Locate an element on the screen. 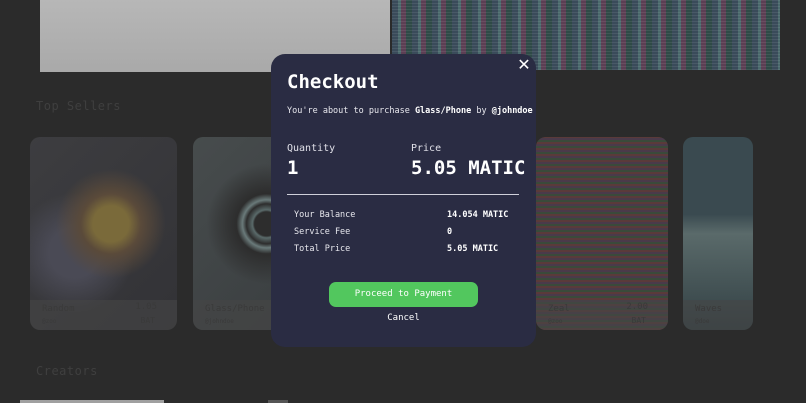 The image size is (806, 403). balance-label: Your Balance is located at coordinates (325, 215).